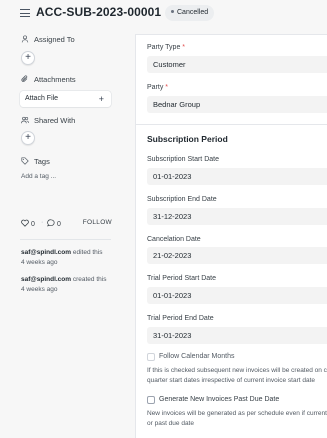 The width and height of the screenshot is (327, 438). I want to click on users-icon, so click(25, 120).